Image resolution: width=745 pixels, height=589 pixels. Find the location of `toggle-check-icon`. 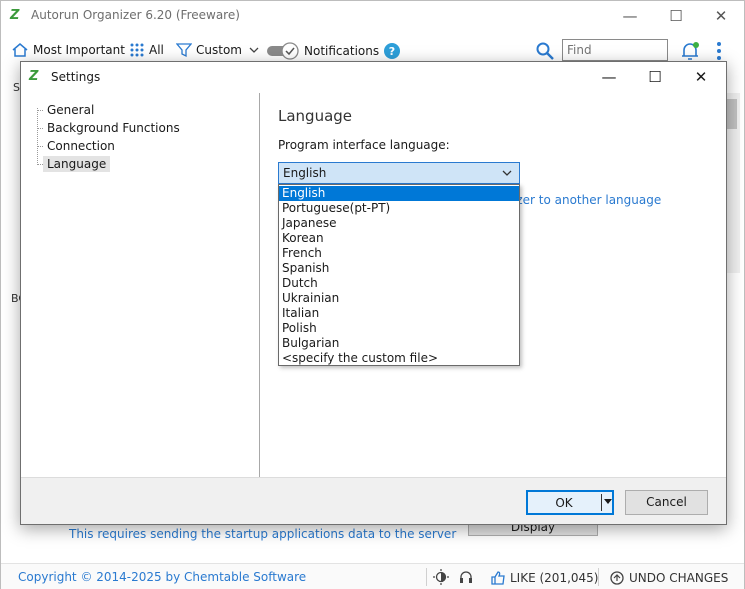

toggle-check-icon is located at coordinates (283, 51).